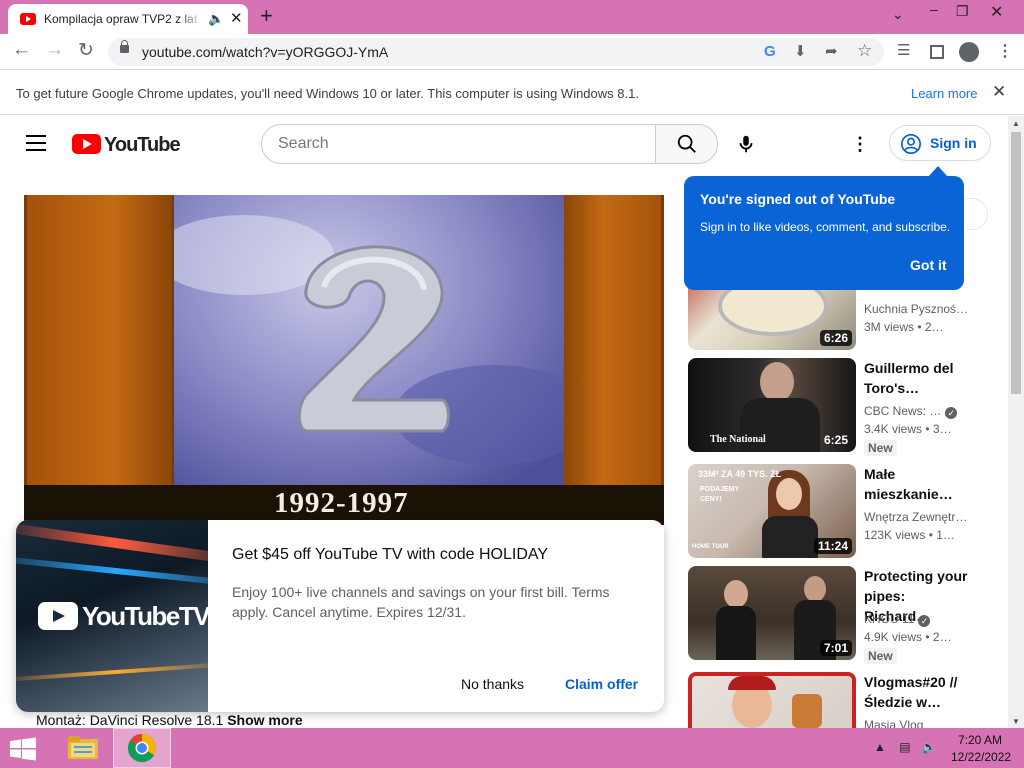  What do you see at coordinates (772, 613) in the screenshot?
I see `video-thumbnail: 7:01` at bounding box center [772, 613].